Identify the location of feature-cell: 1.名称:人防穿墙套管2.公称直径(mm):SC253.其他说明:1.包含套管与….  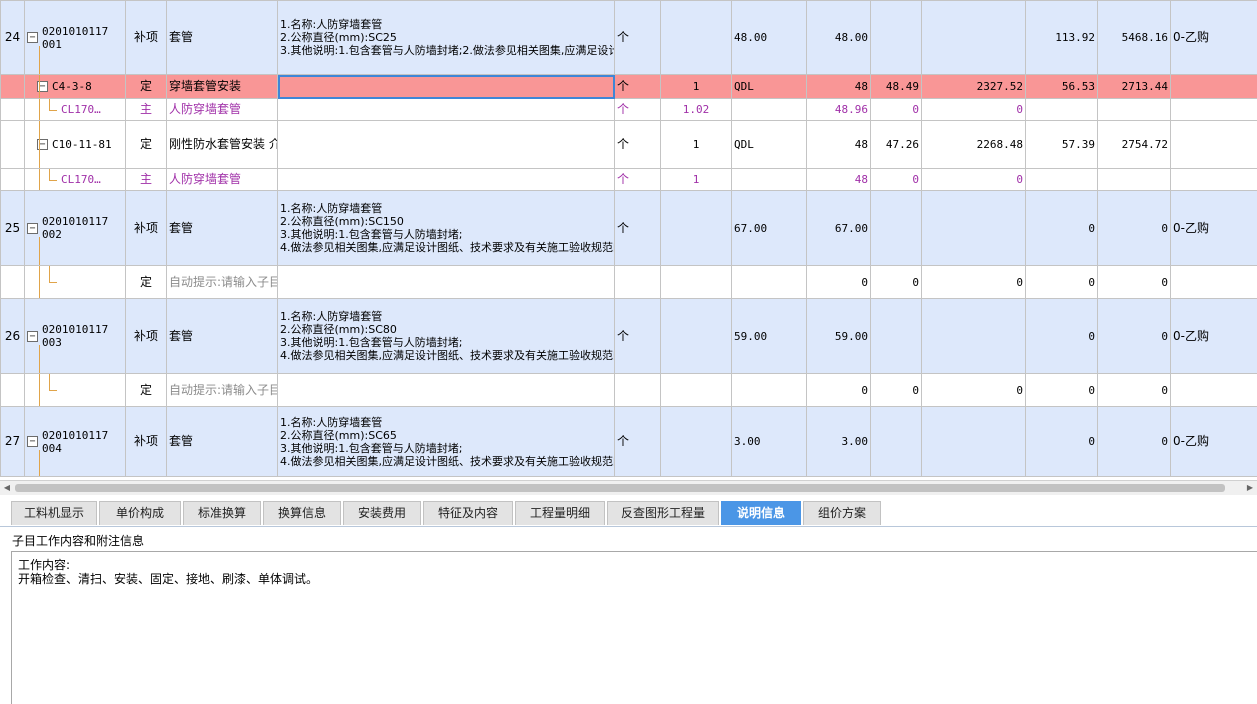
(446, 38).